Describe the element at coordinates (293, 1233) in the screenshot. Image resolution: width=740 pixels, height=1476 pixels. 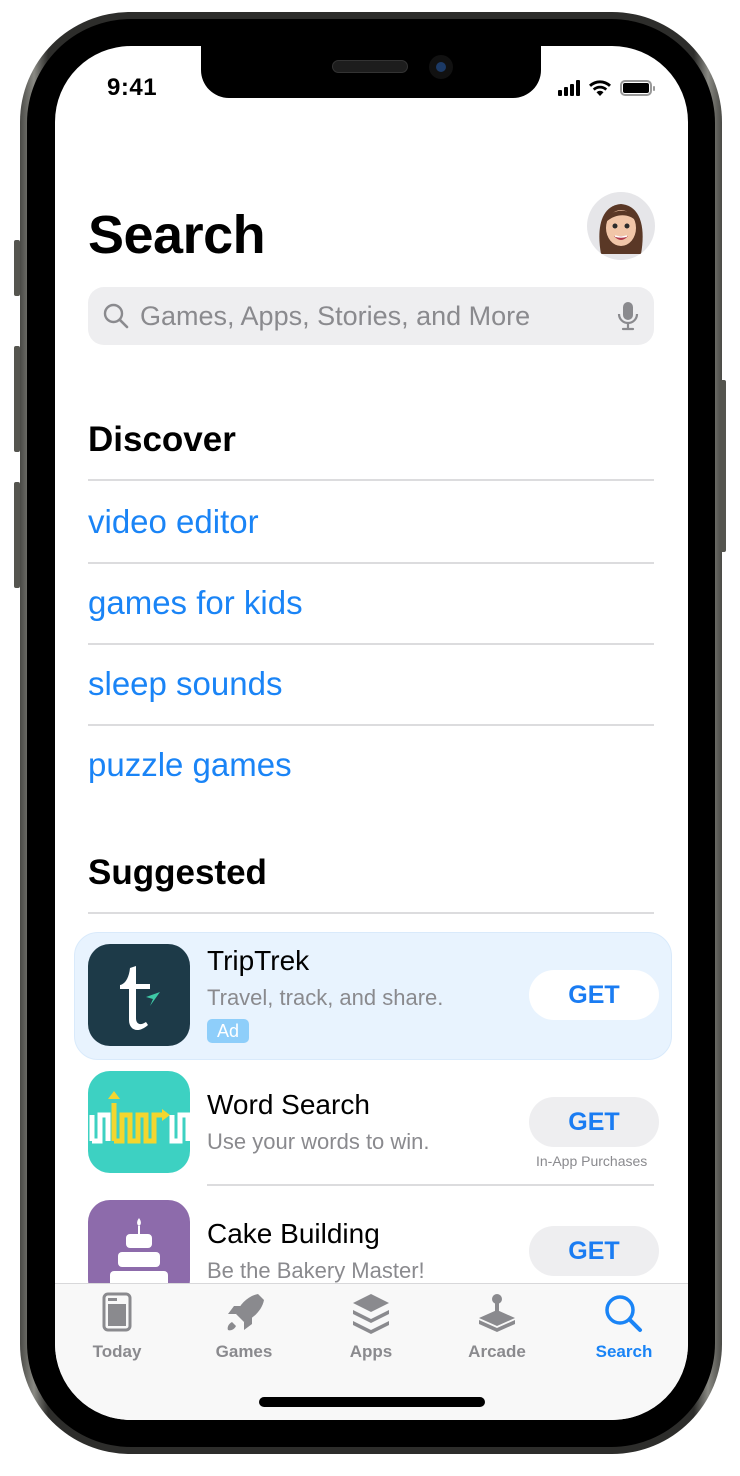
I see `app-name: Cake Building` at that location.